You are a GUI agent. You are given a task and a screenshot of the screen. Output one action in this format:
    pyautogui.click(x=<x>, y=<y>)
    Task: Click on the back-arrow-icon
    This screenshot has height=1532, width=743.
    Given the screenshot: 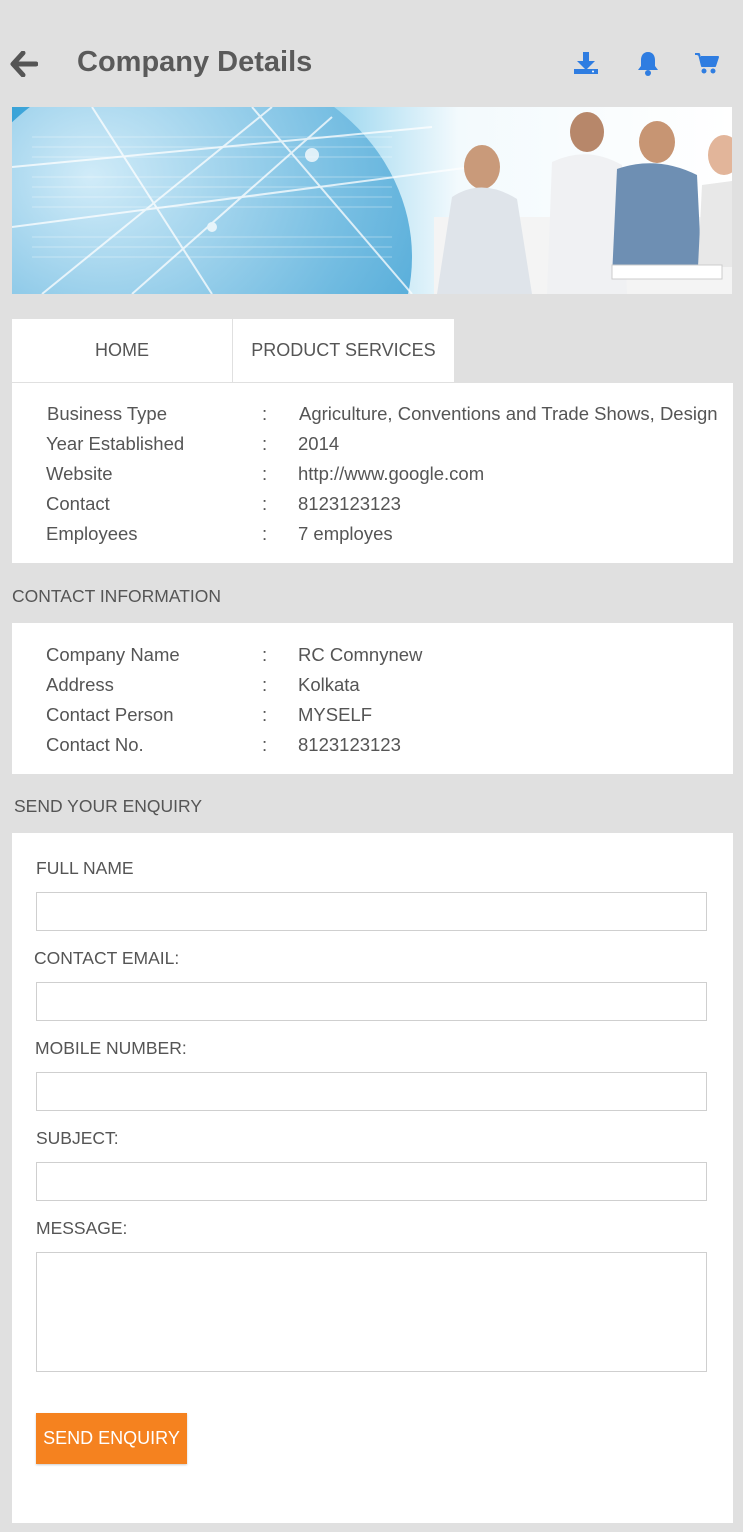 What is the action you would take?
    pyautogui.click(x=24, y=64)
    